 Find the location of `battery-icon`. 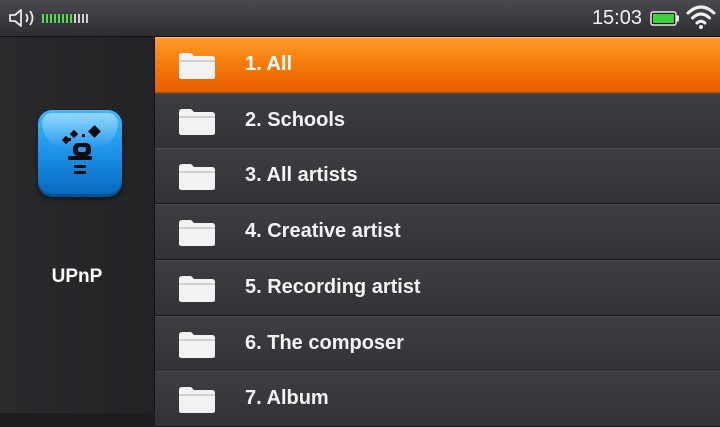

battery-icon is located at coordinates (664, 18).